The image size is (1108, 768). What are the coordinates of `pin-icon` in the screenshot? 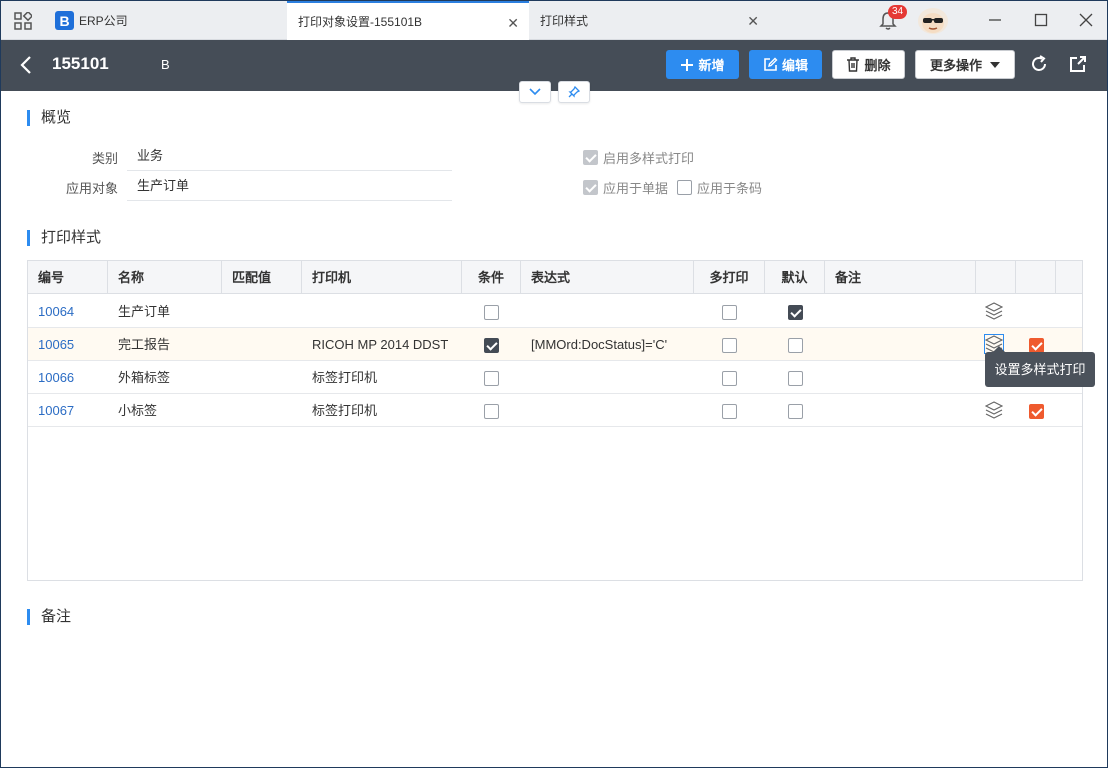 It's located at (574, 92).